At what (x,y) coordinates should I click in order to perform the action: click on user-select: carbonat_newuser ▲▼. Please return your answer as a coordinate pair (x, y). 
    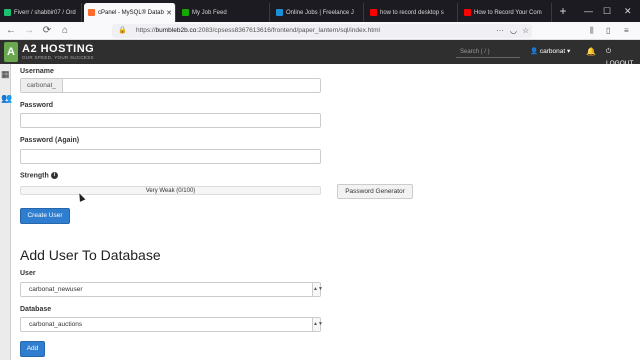
    Looking at the image, I should click on (171, 289).